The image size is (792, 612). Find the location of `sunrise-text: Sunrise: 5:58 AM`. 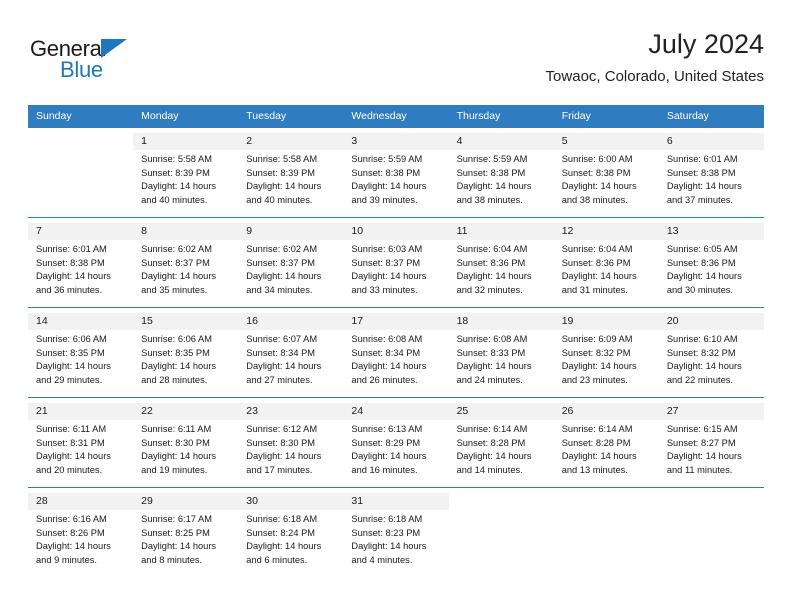

sunrise-text: Sunrise: 5:58 AM is located at coordinates (282, 159).